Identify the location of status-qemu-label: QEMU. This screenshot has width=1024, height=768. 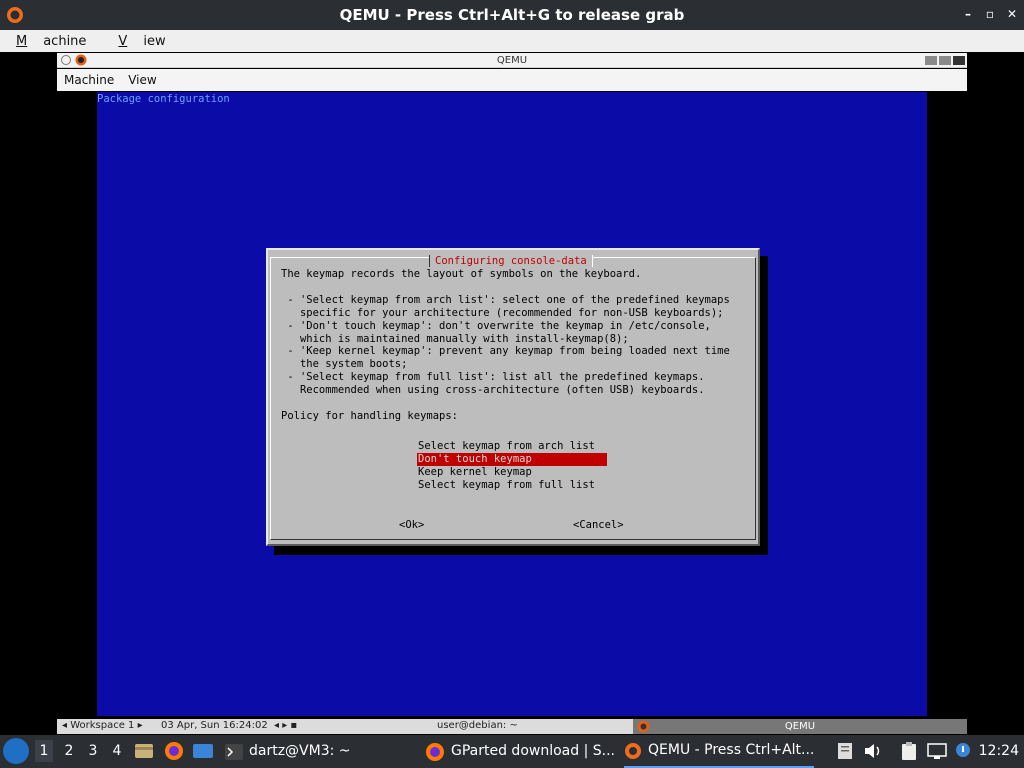
(800, 726).